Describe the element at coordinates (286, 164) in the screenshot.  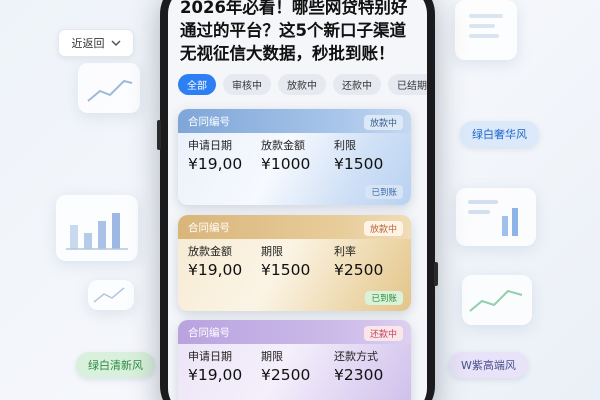
I see `field-value: ¥1000` at that location.